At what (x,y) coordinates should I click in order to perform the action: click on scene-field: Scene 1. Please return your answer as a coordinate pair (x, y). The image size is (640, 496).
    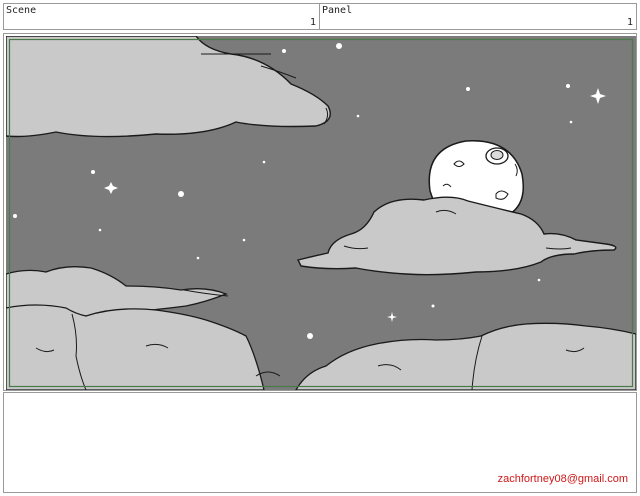
    Looking at the image, I should click on (161, 16).